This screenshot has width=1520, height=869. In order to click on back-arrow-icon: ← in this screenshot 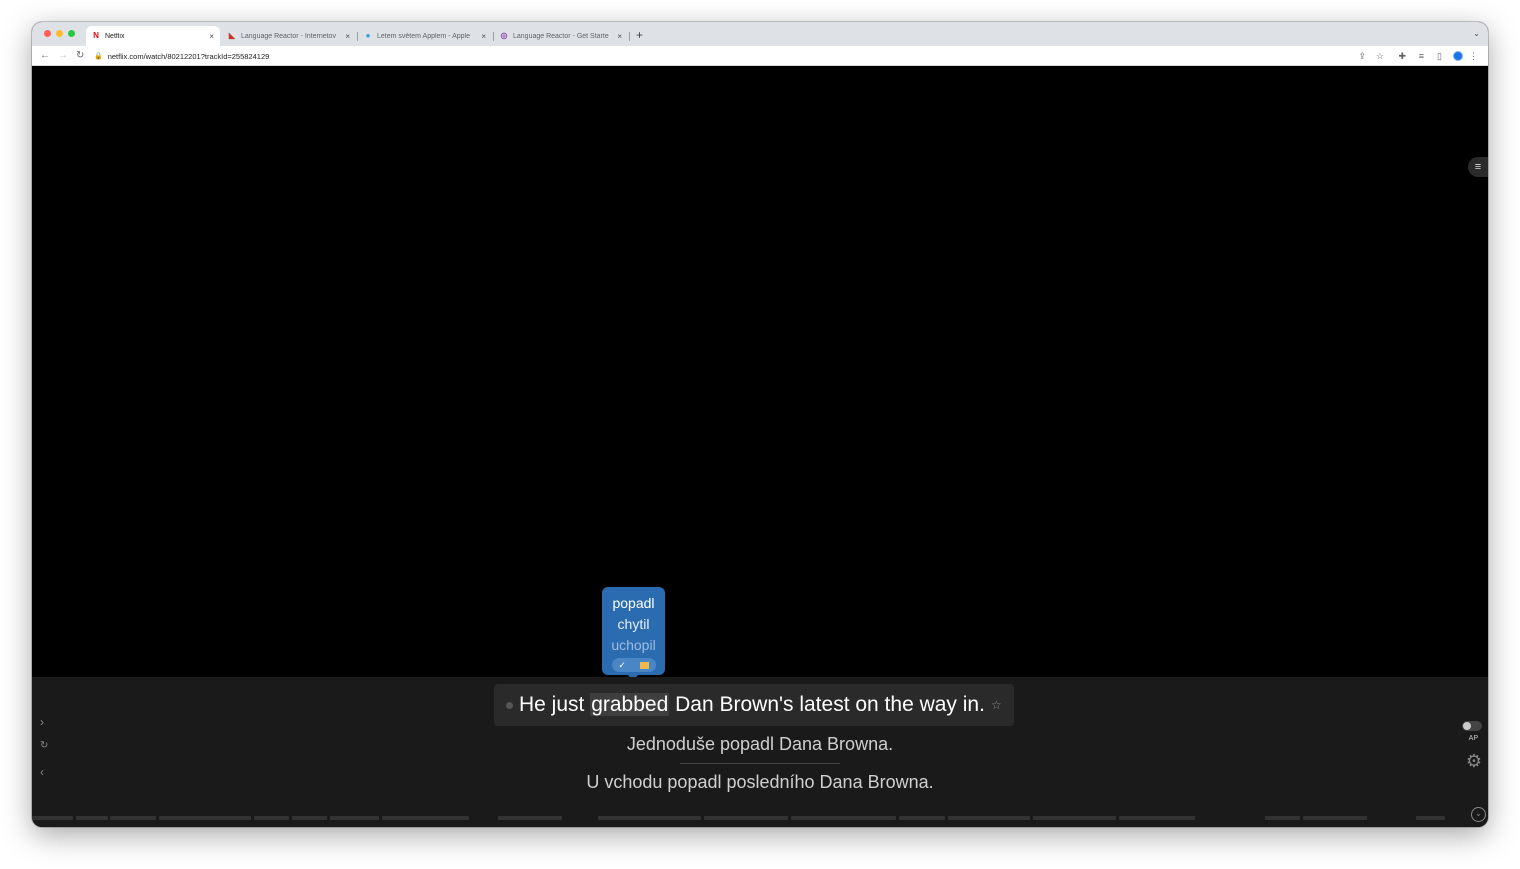, I will do `click(45, 56)`.